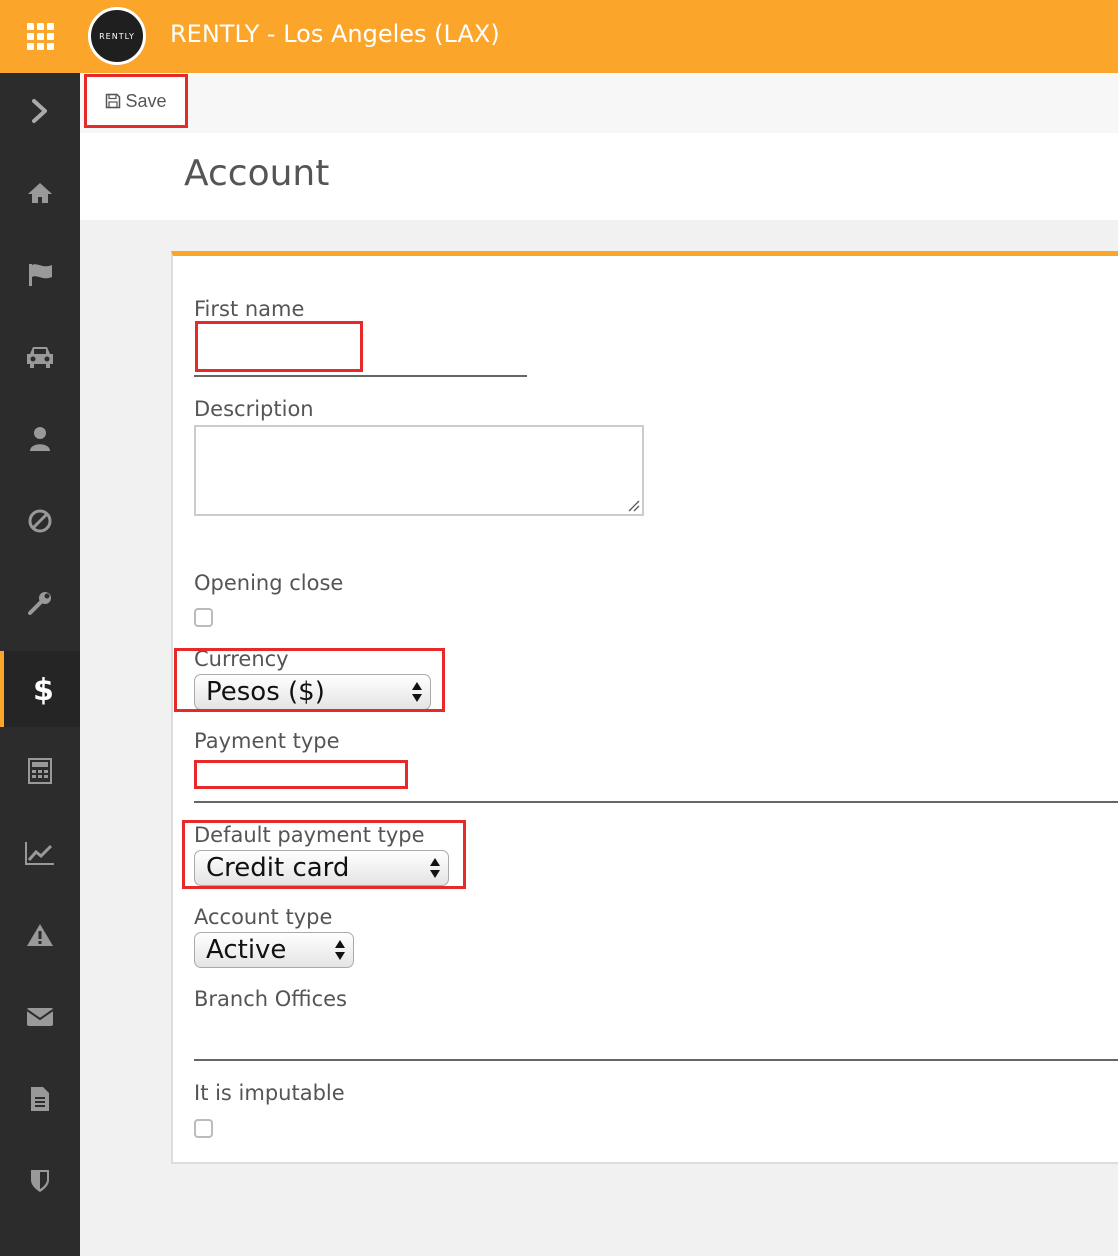  What do you see at coordinates (257, 173) in the screenshot?
I see `page-title: Account` at bounding box center [257, 173].